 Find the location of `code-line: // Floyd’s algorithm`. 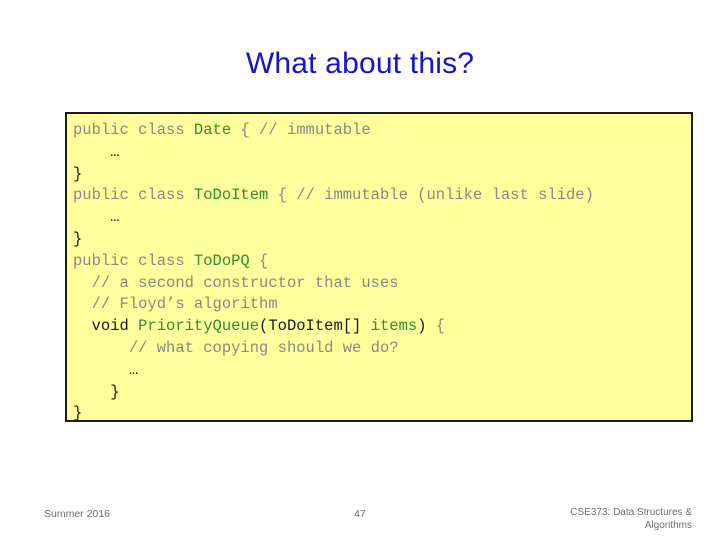

code-line: // Floyd’s algorithm is located at coordinates (382, 305).